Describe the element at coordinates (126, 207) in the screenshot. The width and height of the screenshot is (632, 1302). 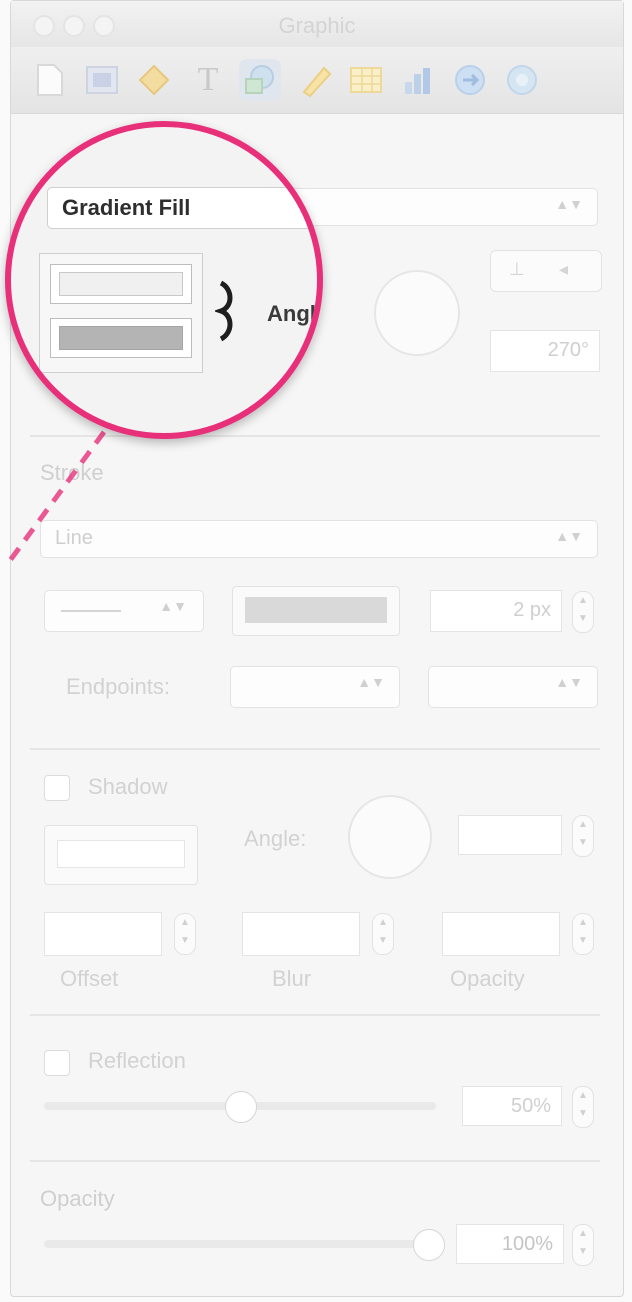
I see `fill-type-value-magnified: Gradient Fill` at that location.